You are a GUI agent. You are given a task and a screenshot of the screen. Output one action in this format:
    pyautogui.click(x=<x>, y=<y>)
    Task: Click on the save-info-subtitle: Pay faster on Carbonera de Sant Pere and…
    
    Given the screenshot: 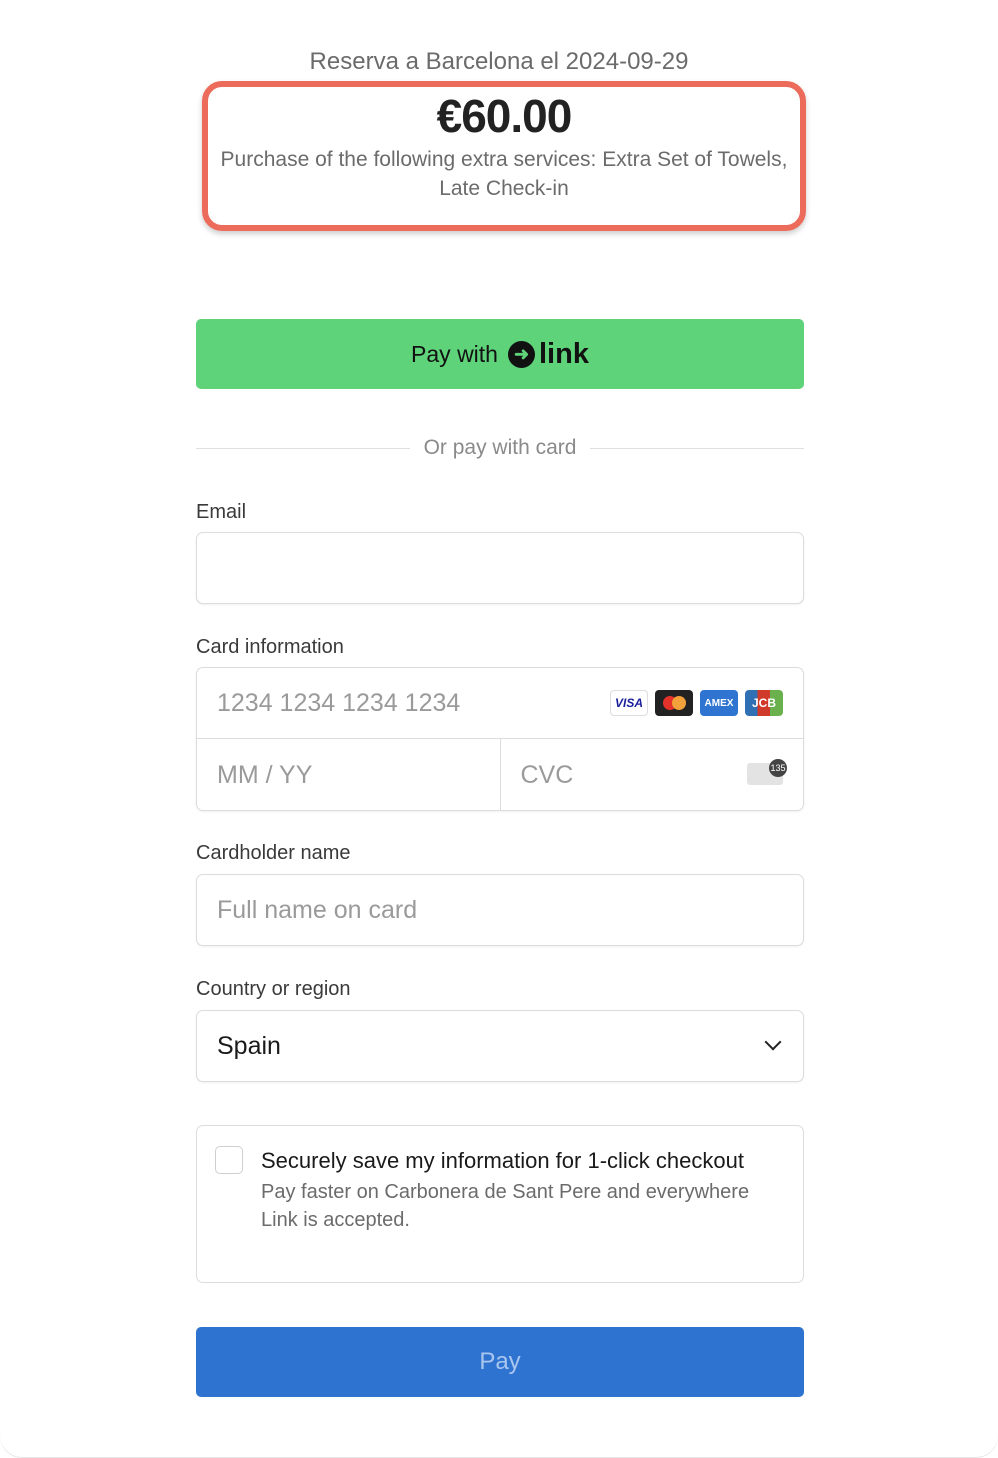 What is the action you would take?
    pyautogui.click(x=505, y=1206)
    